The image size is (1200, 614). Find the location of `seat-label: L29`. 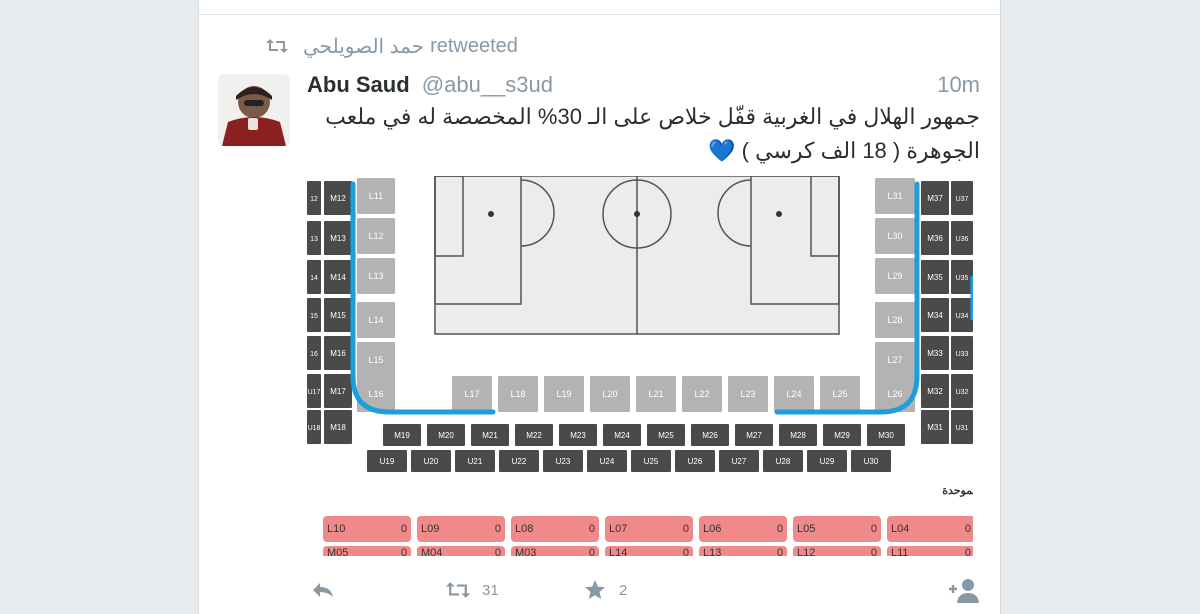

seat-label: L29 is located at coordinates (894, 276).